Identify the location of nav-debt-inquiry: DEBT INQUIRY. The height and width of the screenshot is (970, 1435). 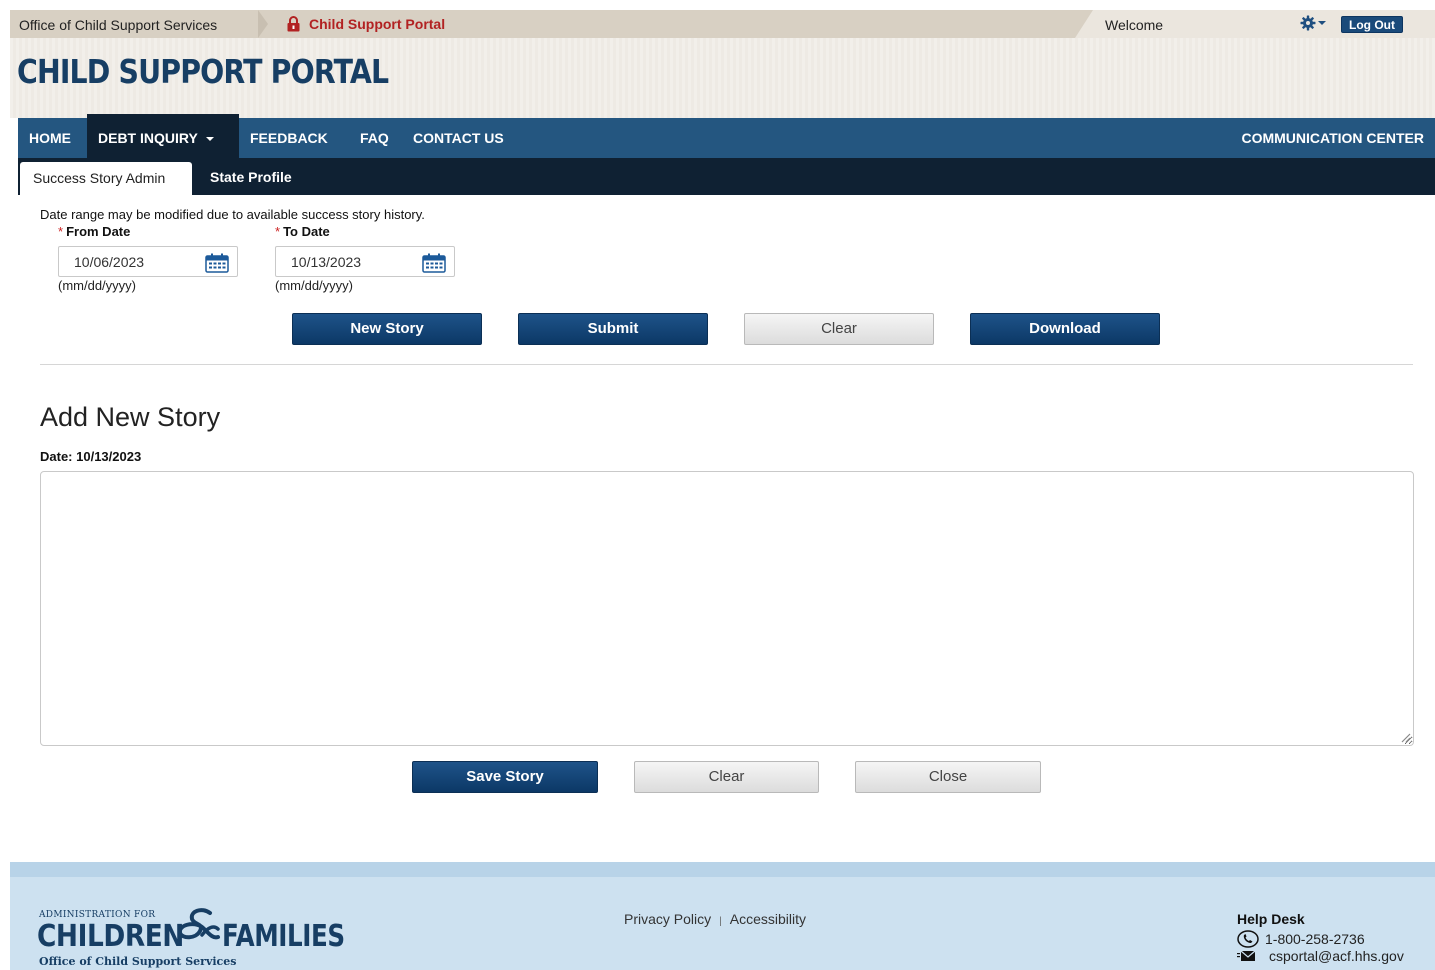
(156, 138).